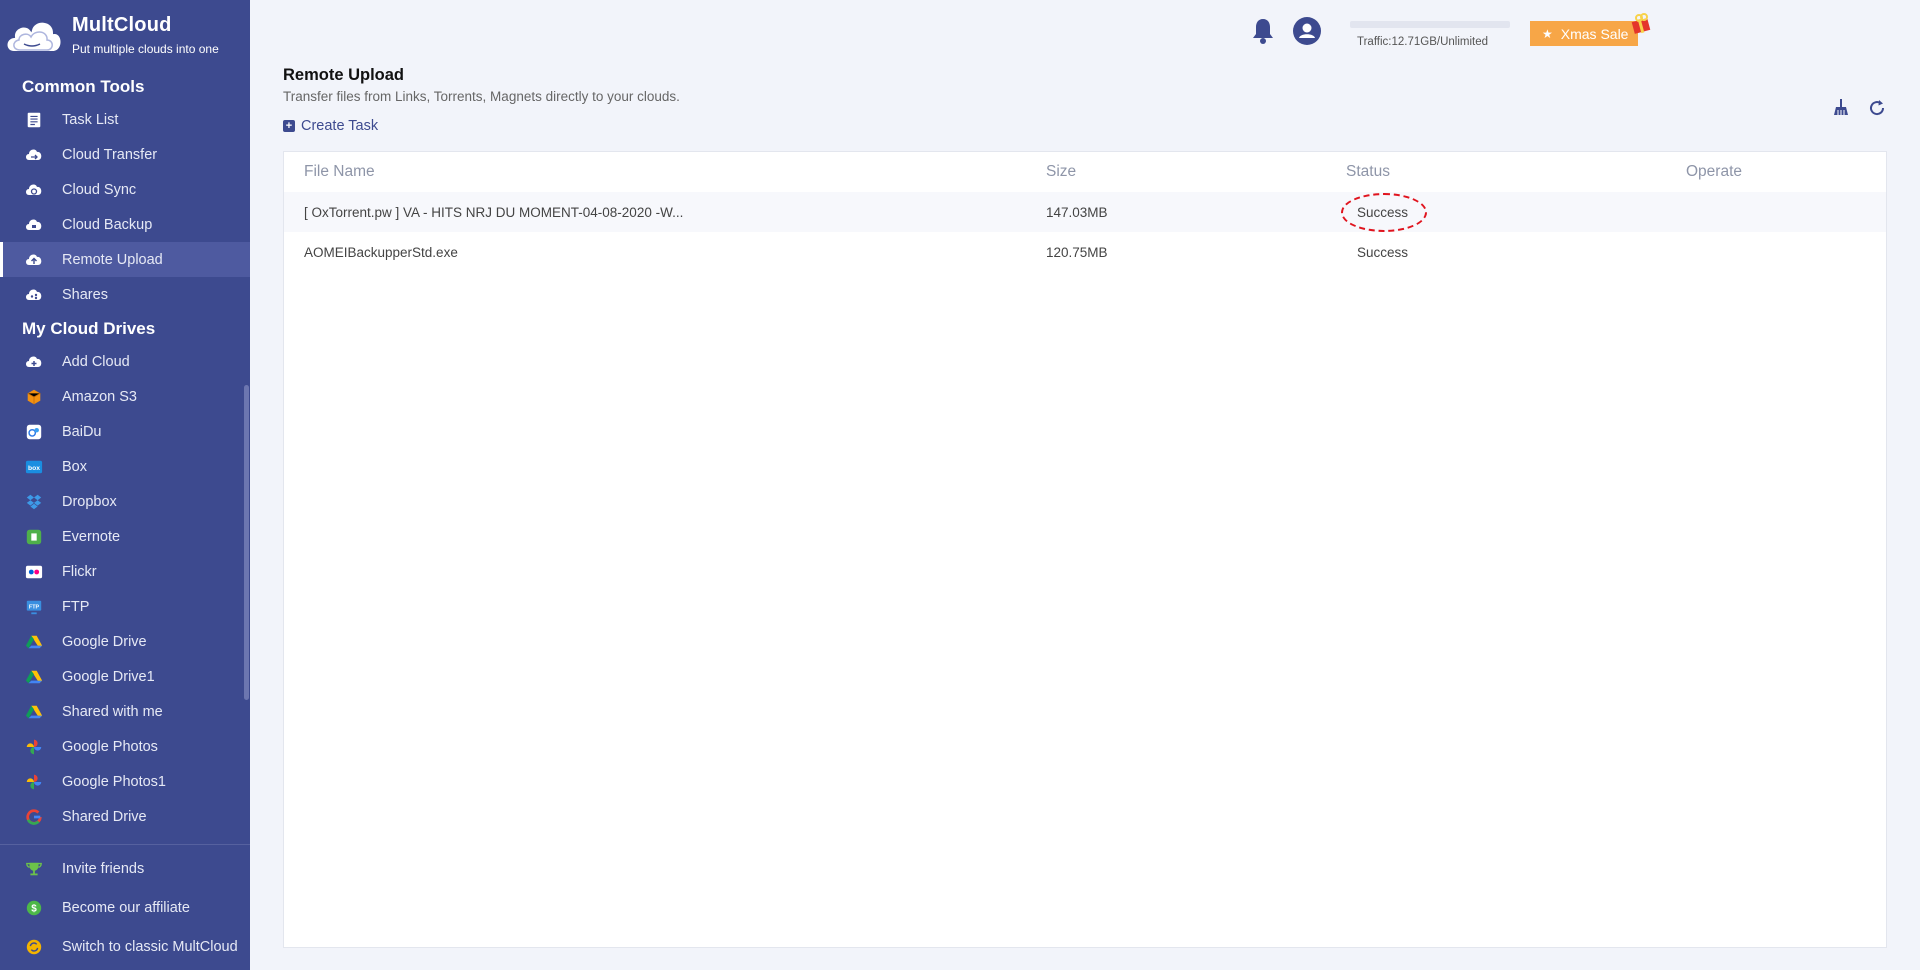 The image size is (1920, 970). Describe the element at coordinates (96, 361) in the screenshot. I see `sidebar-item-label: Add Cloud` at that location.